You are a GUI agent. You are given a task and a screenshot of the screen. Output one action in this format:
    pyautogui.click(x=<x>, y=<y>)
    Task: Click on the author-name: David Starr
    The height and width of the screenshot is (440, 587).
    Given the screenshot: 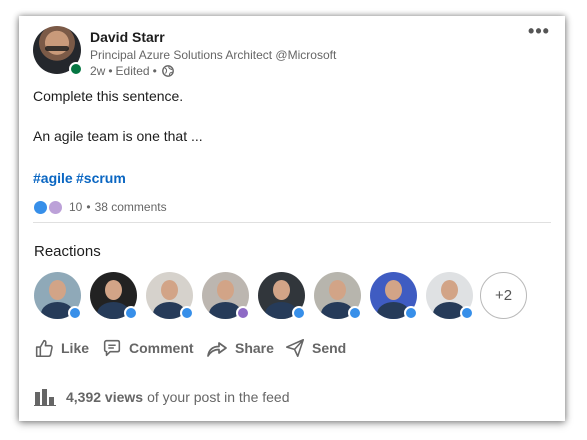 What is the action you would take?
    pyautogui.click(x=127, y=37)
    